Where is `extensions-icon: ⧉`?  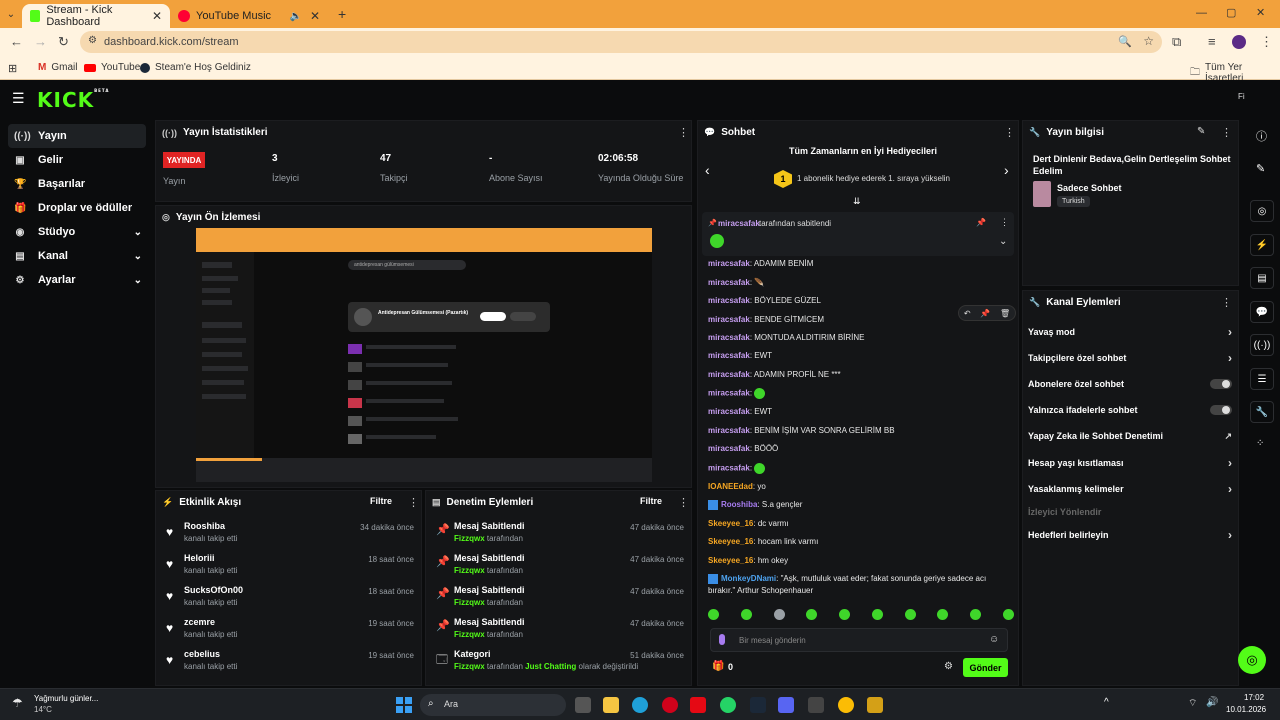
extensions-icon: ⧉ is located at coordinates (1176, 42).